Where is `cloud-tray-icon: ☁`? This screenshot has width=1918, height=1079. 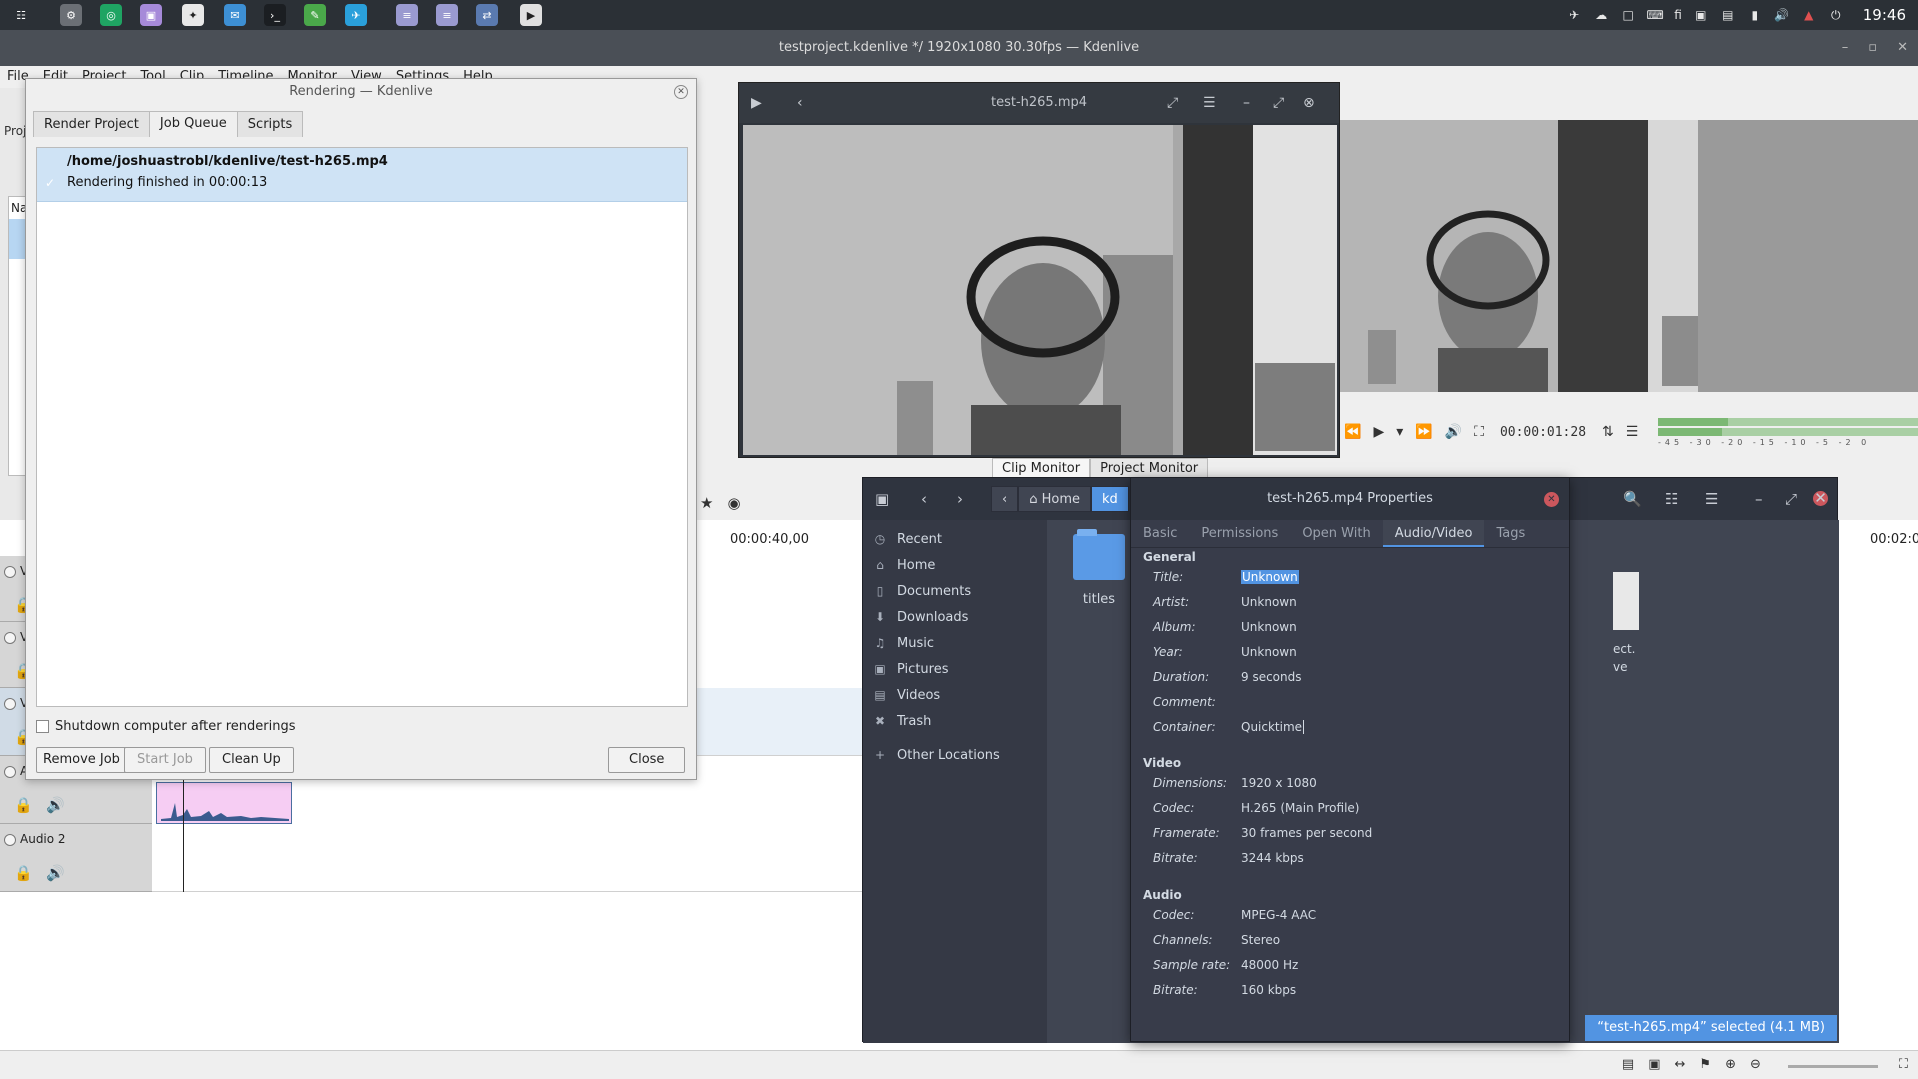 cloud-tray-icon: ☁ is located at coordinates (1601, 15).